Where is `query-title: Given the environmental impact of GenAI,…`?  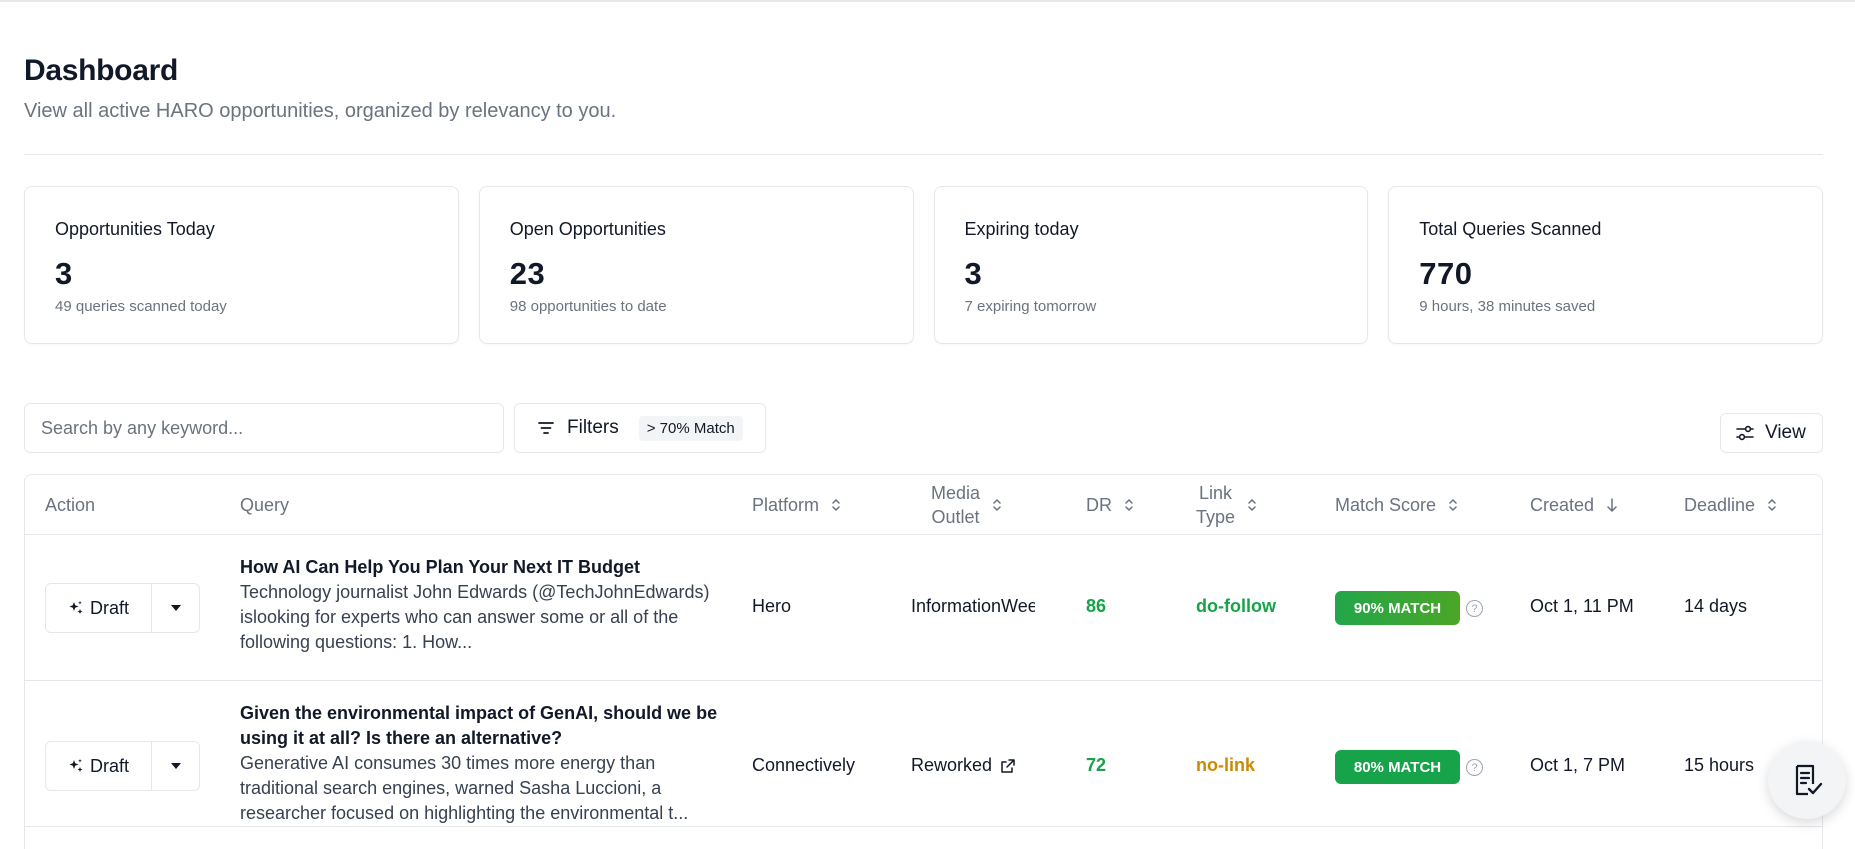 query-title: Given the environmental impact of GenAI,… is located at coordinates (480, 726).